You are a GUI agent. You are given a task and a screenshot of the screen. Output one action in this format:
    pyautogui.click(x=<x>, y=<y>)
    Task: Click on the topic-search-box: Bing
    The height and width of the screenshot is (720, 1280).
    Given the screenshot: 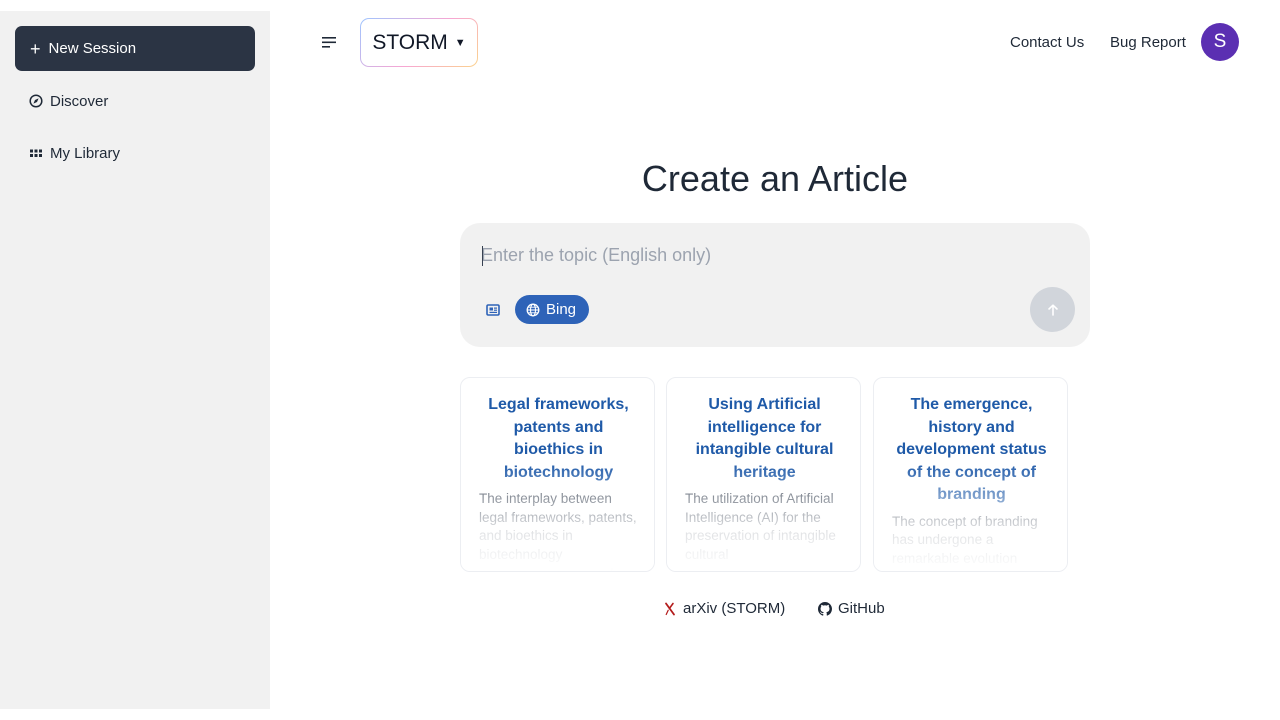 What is the action you would take?
    pyautogui.click(x=775, y=285)
    